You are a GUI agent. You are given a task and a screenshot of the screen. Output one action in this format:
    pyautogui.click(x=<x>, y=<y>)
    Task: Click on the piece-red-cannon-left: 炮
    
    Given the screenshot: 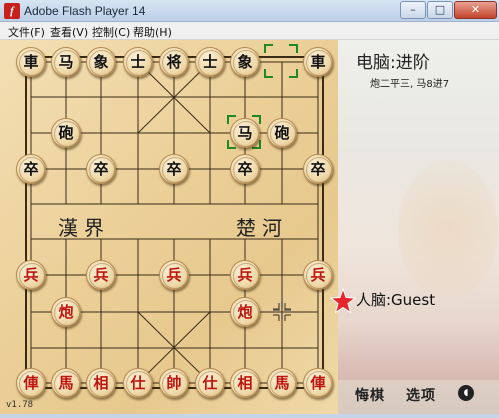 What is the action you would take?
    pyautogui.click(x=66, y=312)
    